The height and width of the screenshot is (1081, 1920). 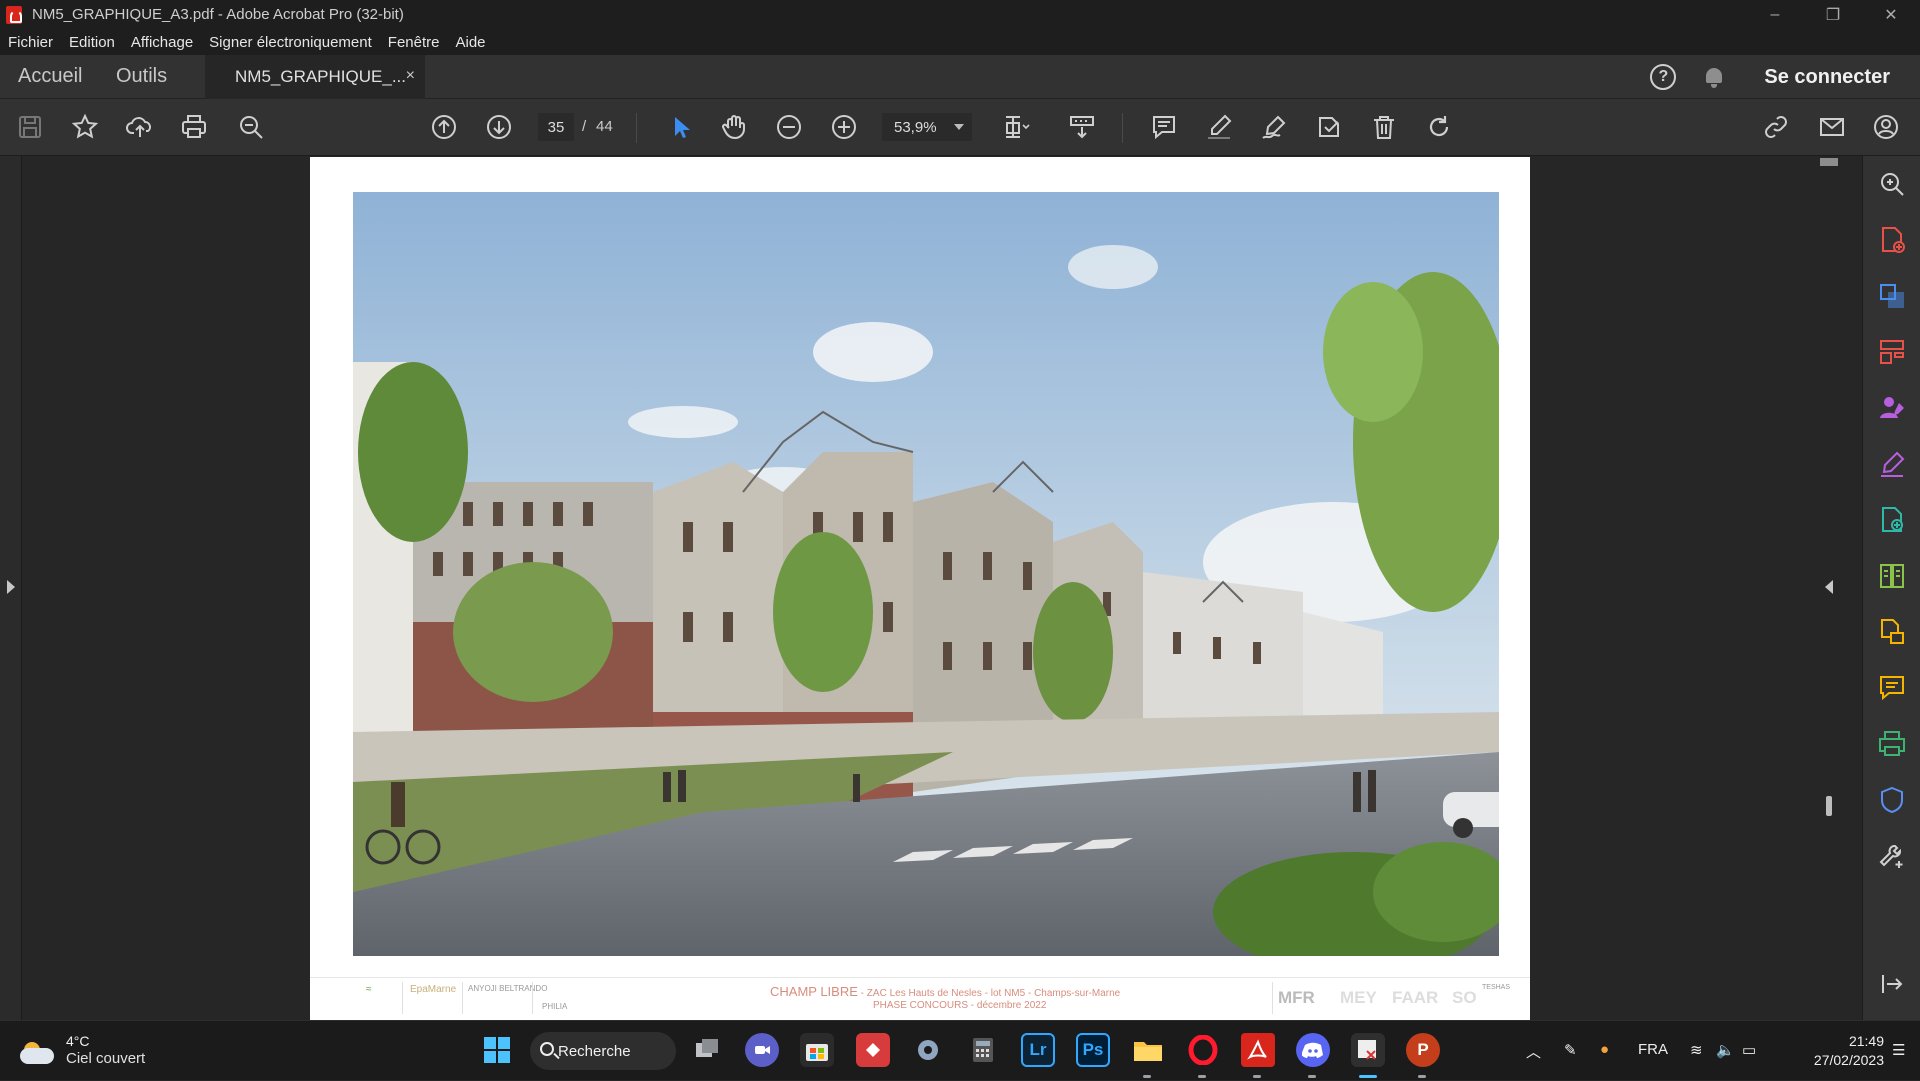 I want to click on link-share-icon, so click(x=1776, y=127).